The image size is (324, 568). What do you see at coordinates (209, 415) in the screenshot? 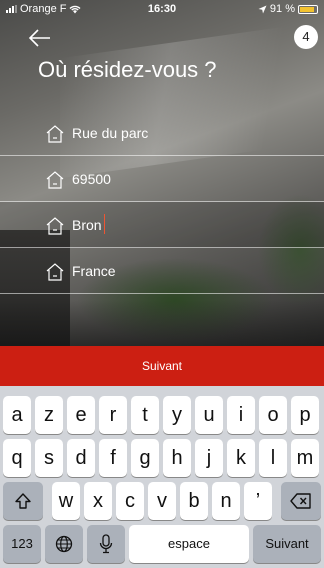
I see `key-u: u` at bounding box center [209, 415].